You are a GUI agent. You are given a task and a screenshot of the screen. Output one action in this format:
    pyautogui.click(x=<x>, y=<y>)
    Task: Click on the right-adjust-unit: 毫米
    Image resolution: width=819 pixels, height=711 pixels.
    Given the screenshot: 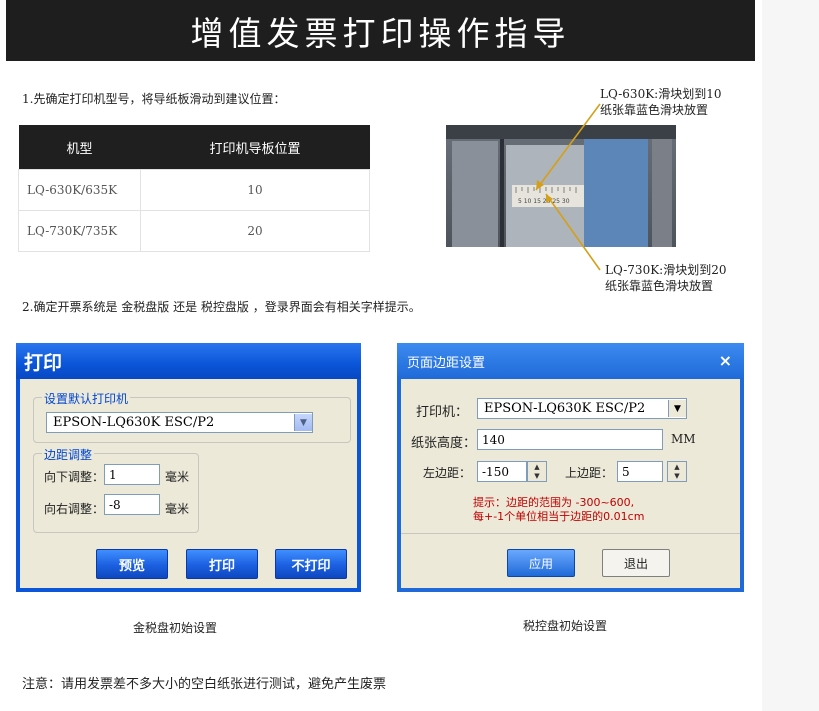 What is the action you would take?
    pyautogui.click(x=177, y=509)
    